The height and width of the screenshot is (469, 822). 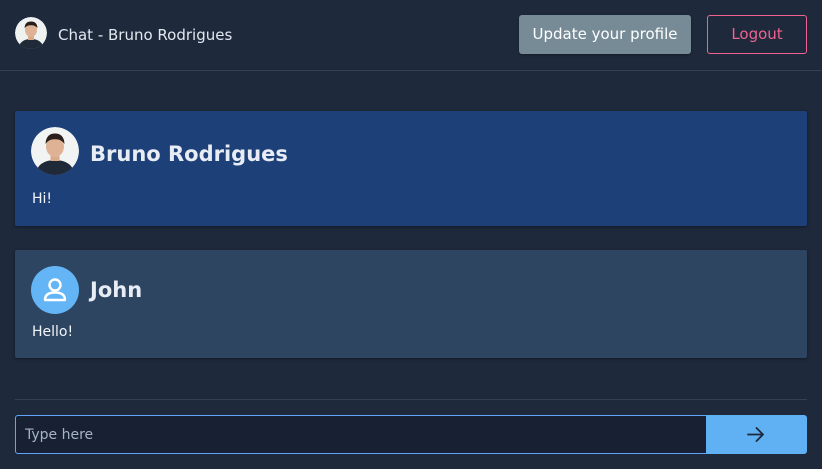 I want to click on composer-divider, so click(x=411, y=399).